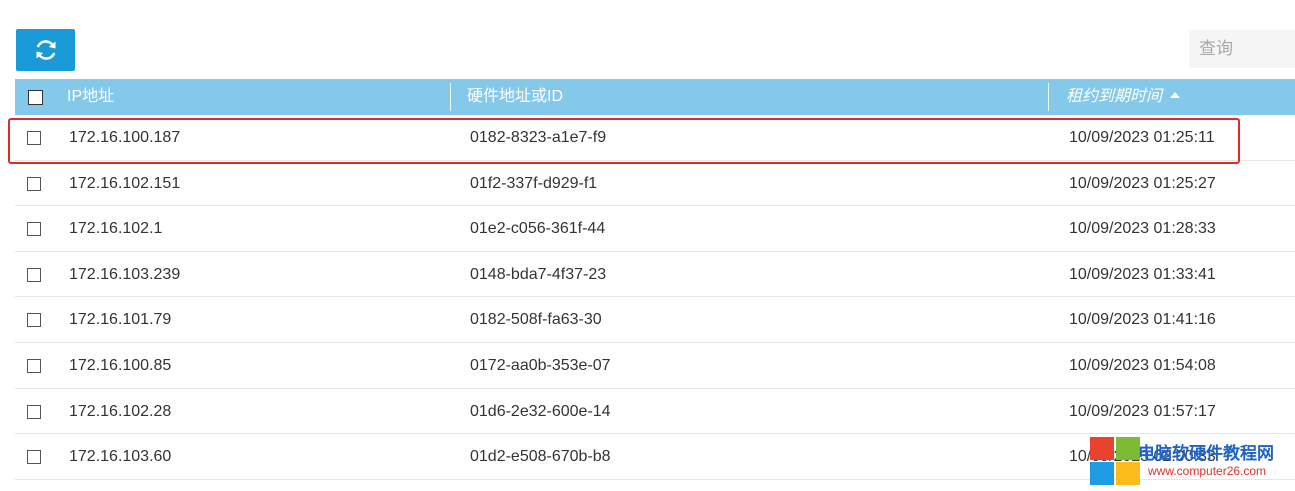 Image resolution: width=1295 pixels, height=491 pixels. Describe the element at coordinates (540, 365) in the screenshot. I see `cell-hardware-address: 0172-aa0b-353e-07` at that location.